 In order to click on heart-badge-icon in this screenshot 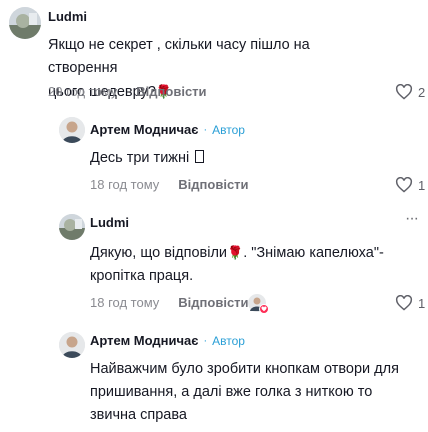, I will do `click(264, 309)`.